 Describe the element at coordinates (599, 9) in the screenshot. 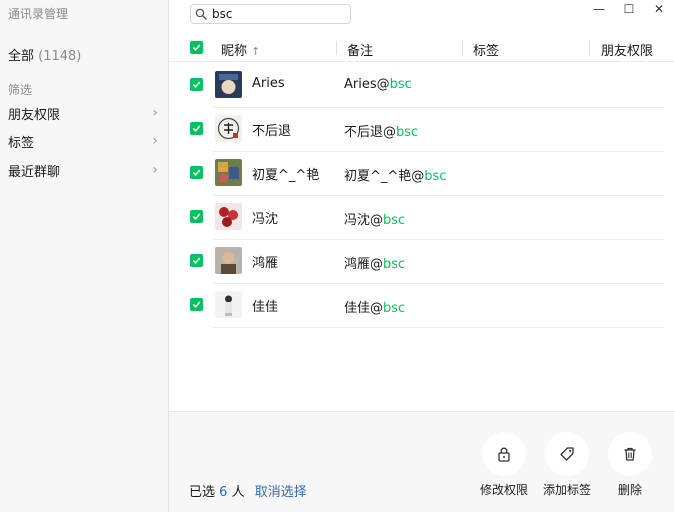

I see `minimize-button: —` at that location.